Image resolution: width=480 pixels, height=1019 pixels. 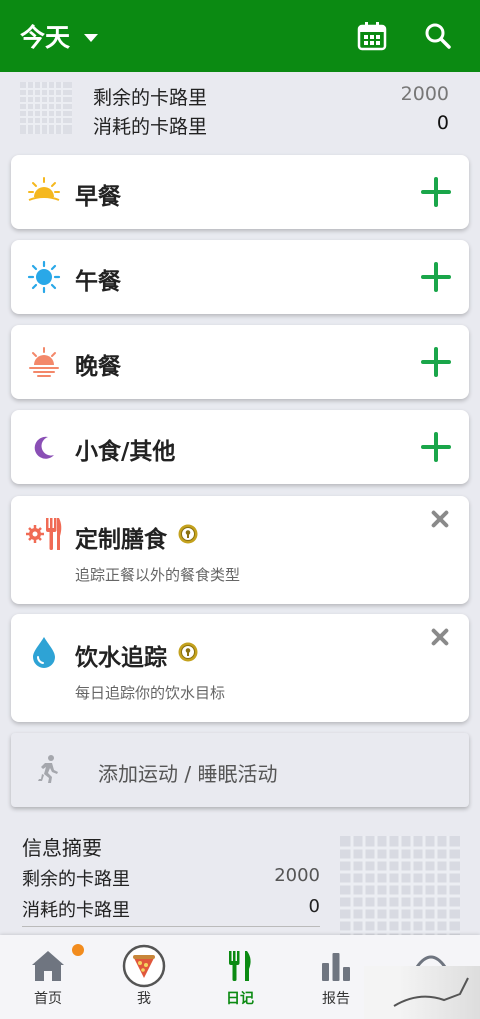 I want to click on bar-chart-icon, so click(x=336, y=967).